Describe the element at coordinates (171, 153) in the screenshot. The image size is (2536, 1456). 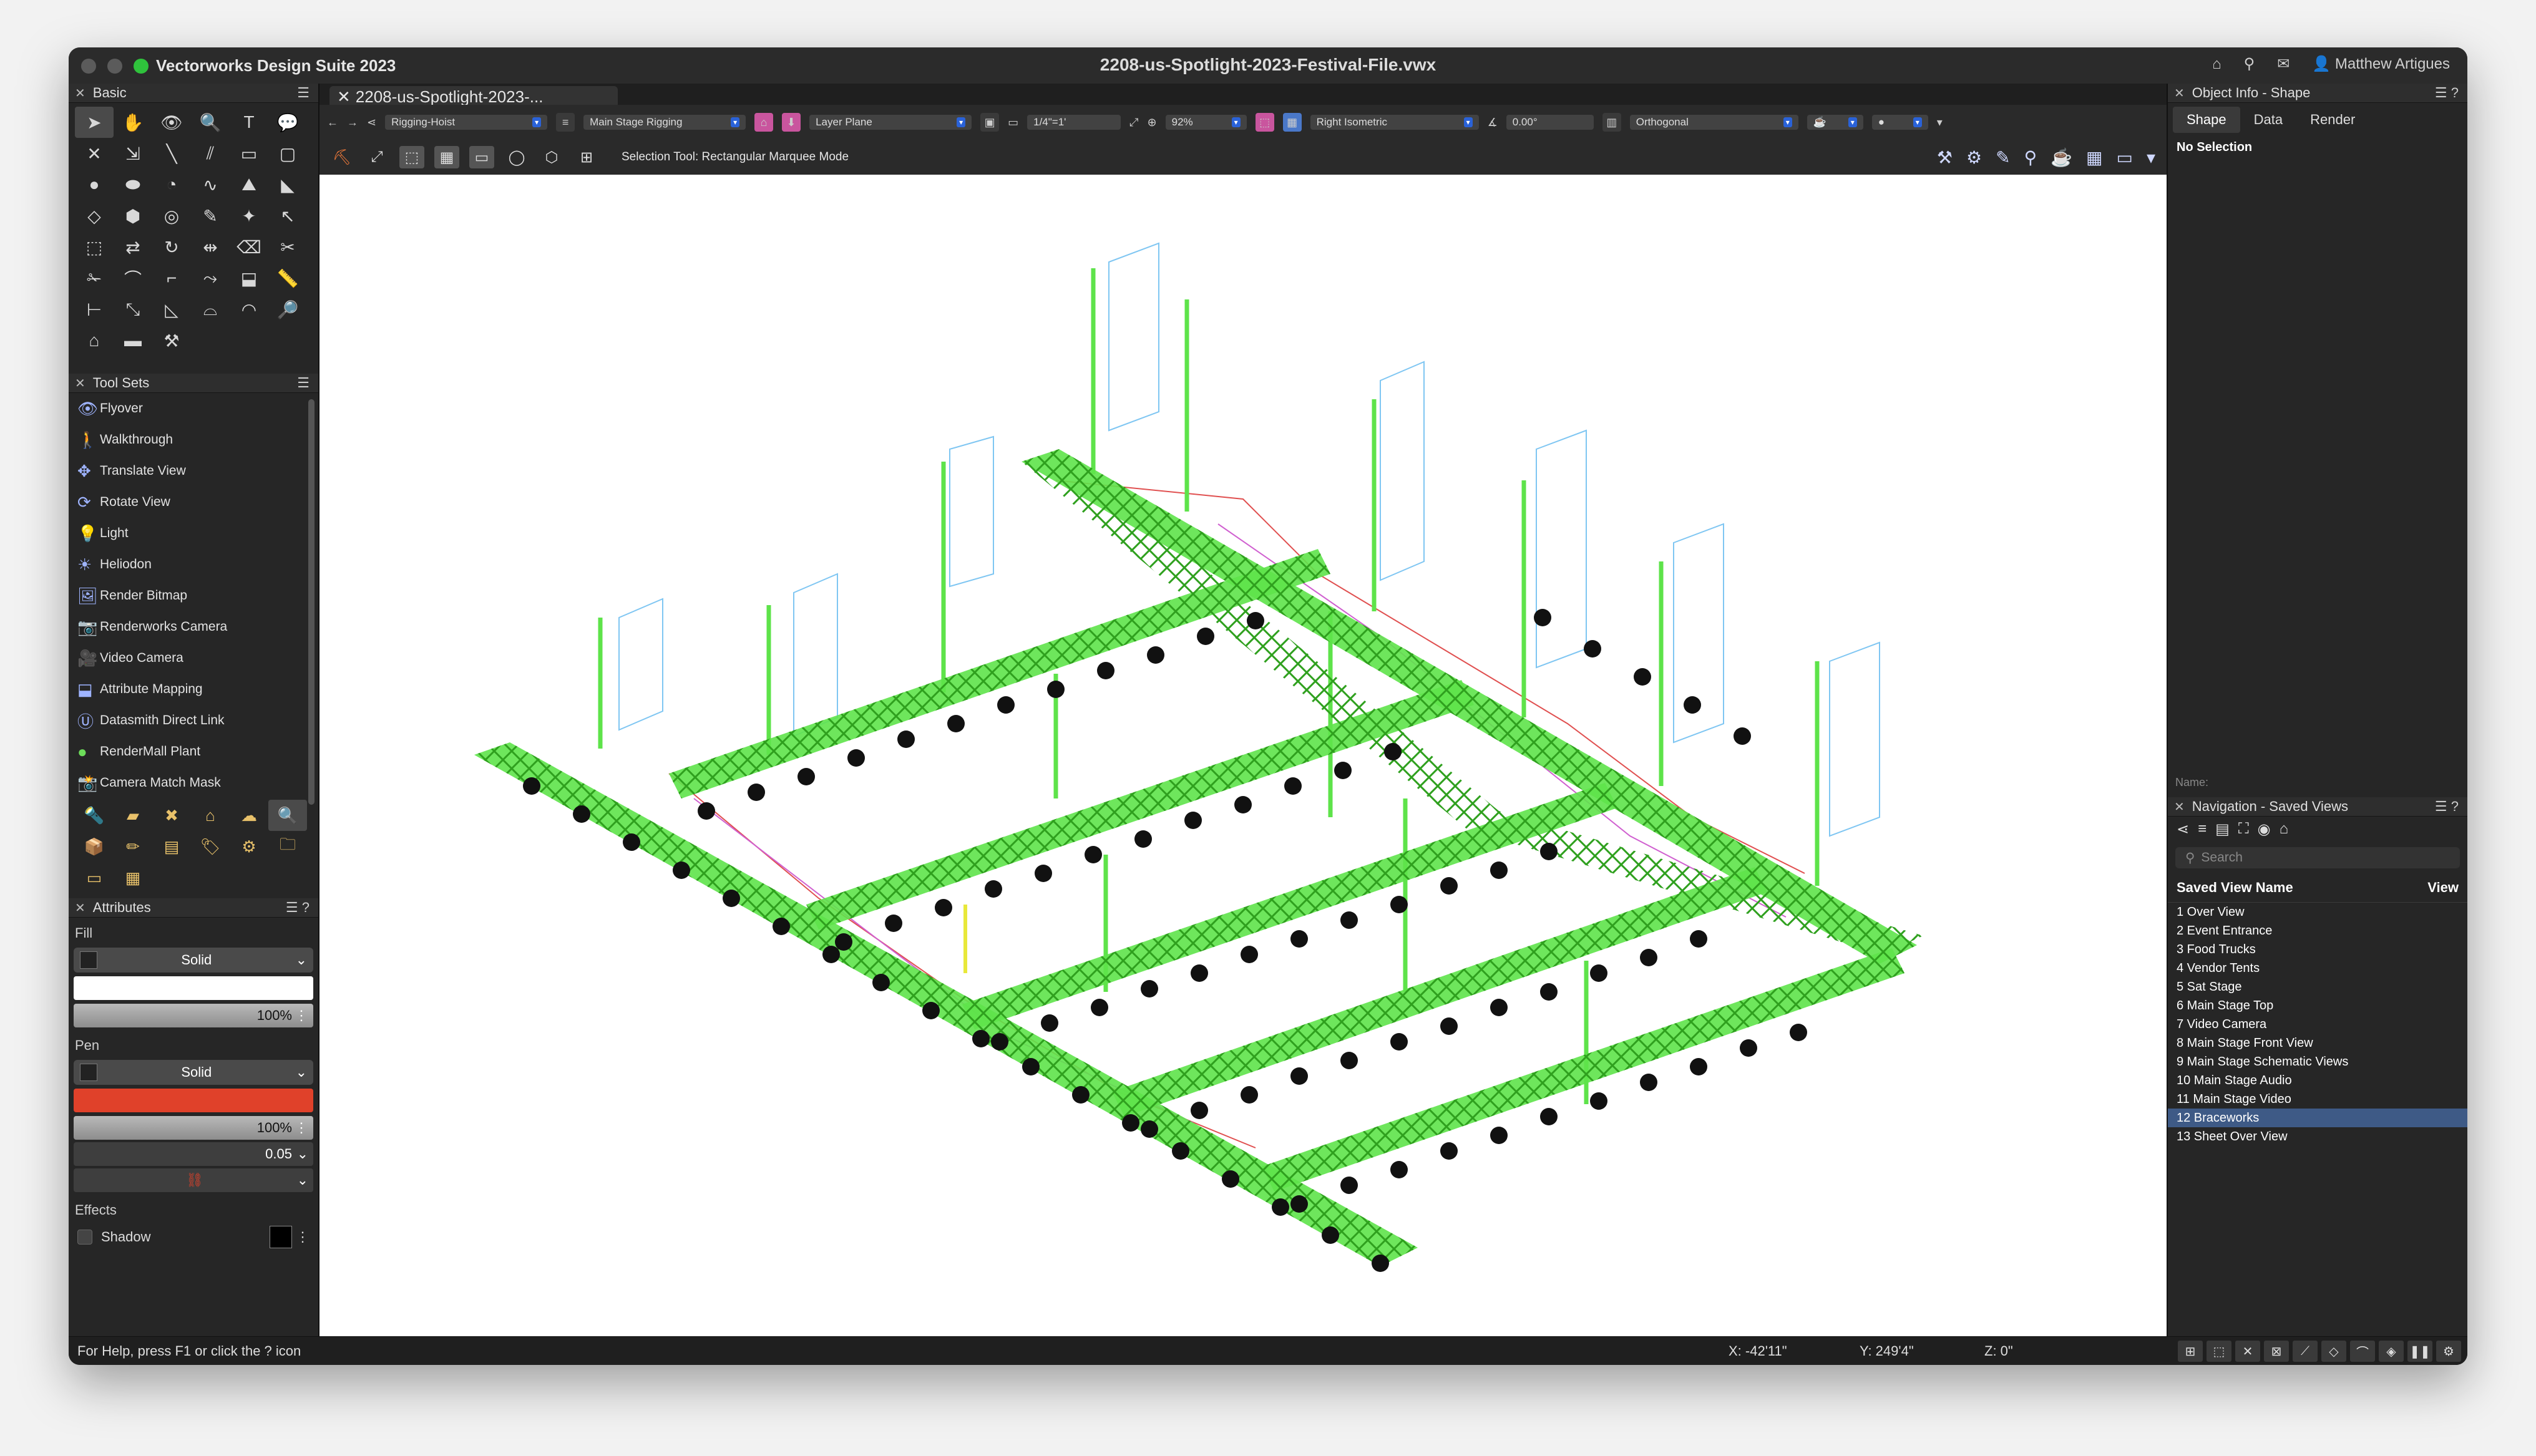
I see `line-tool-icon: ╲` at that location.